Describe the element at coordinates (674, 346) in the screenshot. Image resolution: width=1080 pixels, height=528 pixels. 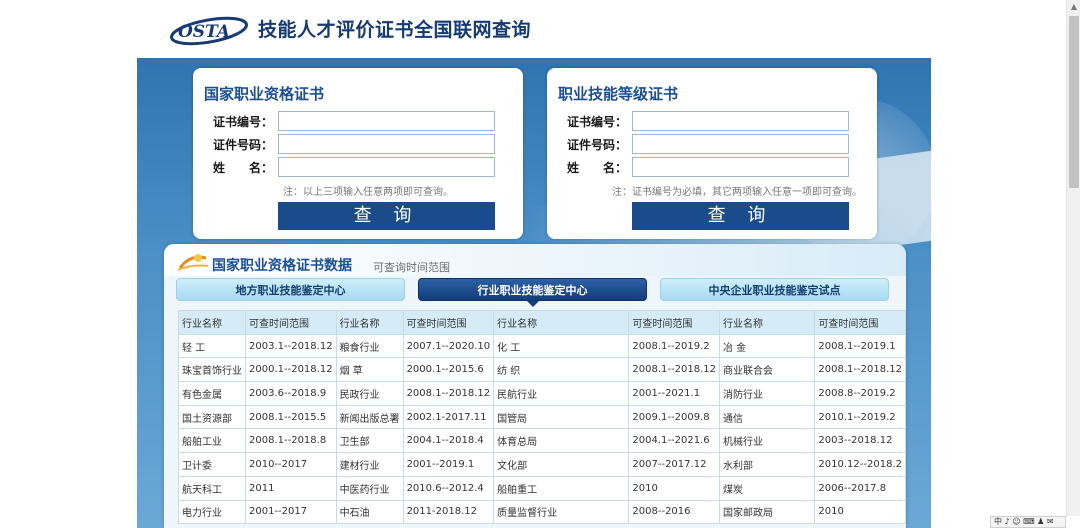
I see `time-range-cell: 2008.1--2019.2` at that location.